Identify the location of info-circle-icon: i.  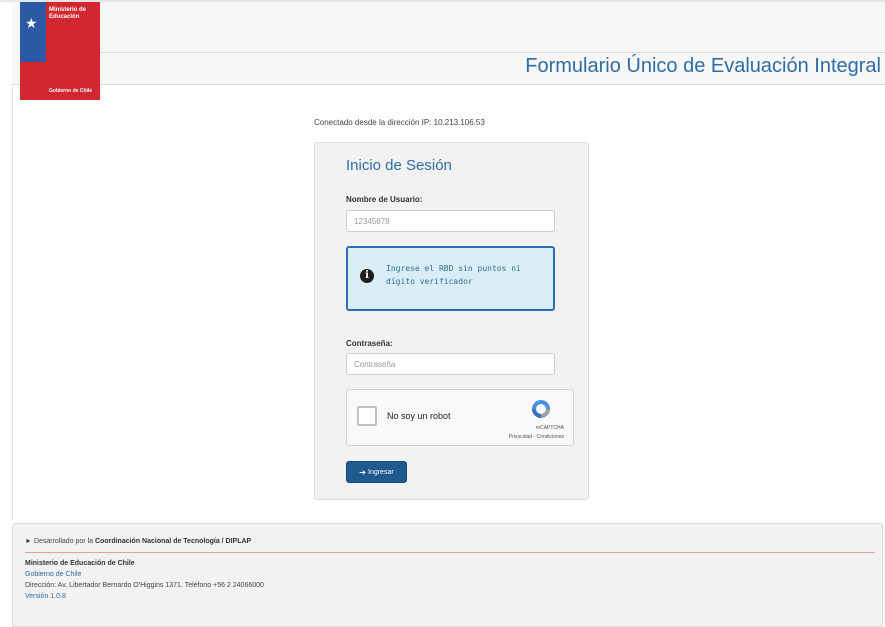
(367, 276).